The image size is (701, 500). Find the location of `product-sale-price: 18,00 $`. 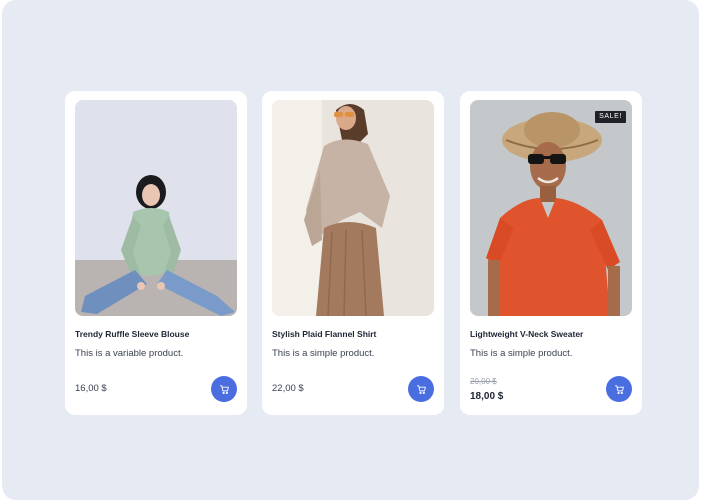

product-sale-price: 18,00 $ is located at coordinates (487, 396).